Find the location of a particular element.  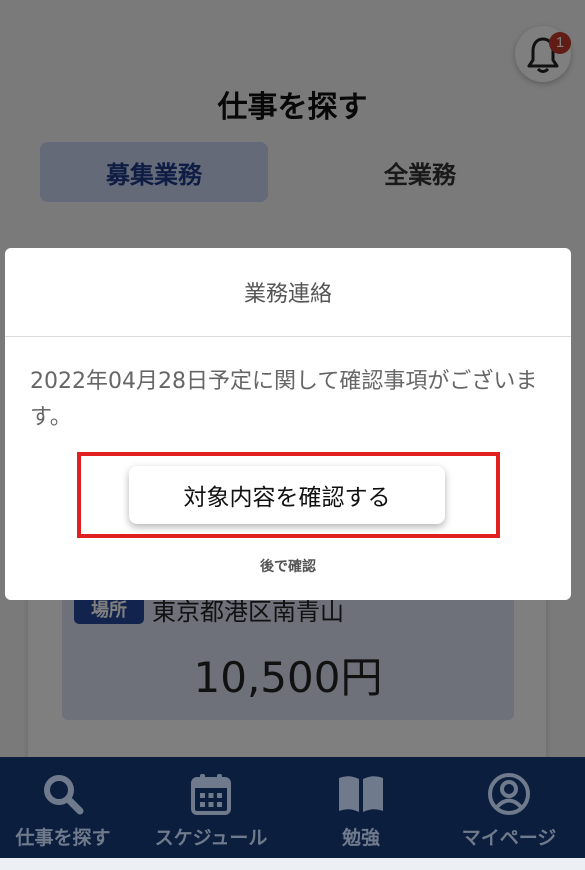

modal-divider is located at coordinates (288, 336).